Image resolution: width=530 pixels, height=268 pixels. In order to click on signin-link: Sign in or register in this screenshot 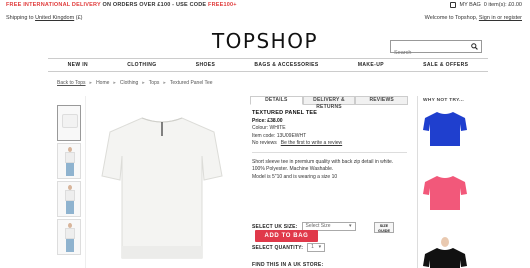, I will do `click(500, 18)`.